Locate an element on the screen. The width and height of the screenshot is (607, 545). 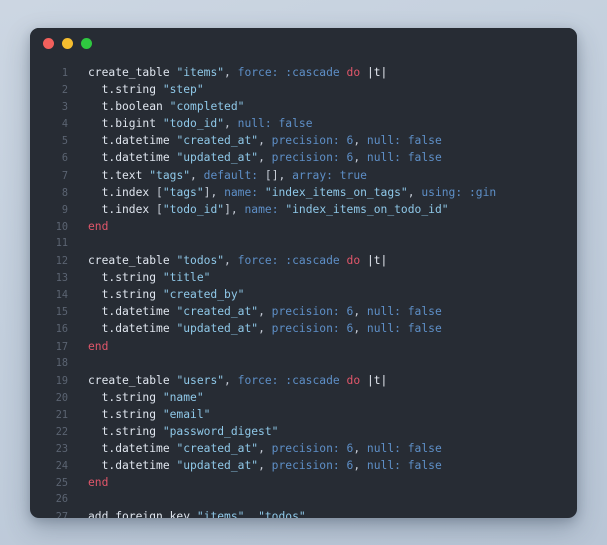
code-line: 13 t.string "title" is located at coordinates (303, 277).